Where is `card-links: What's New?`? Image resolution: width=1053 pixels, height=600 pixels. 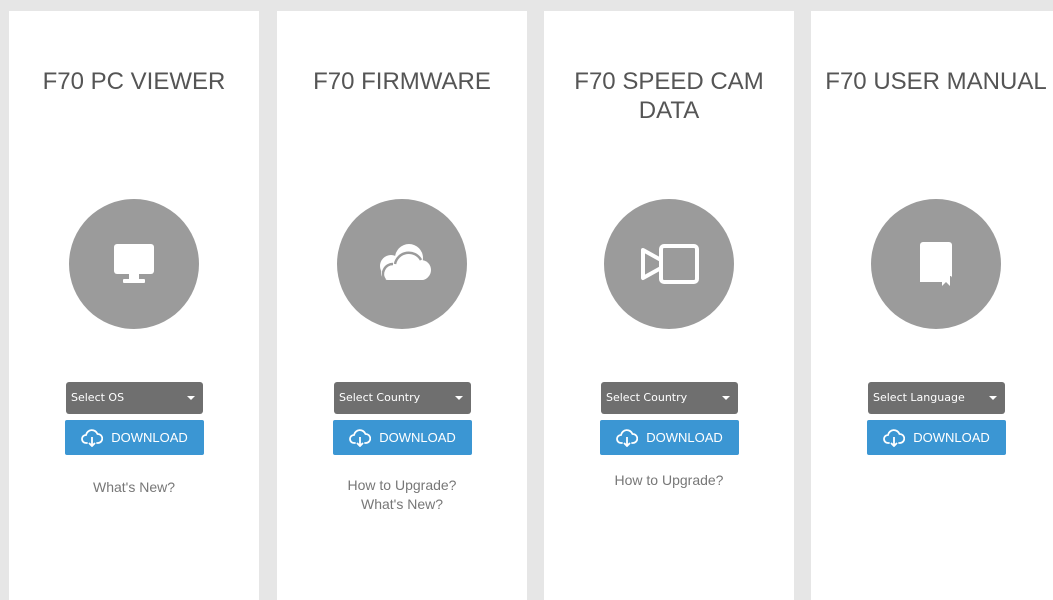 card-links: What's New? is located at coordinates (134, 487).